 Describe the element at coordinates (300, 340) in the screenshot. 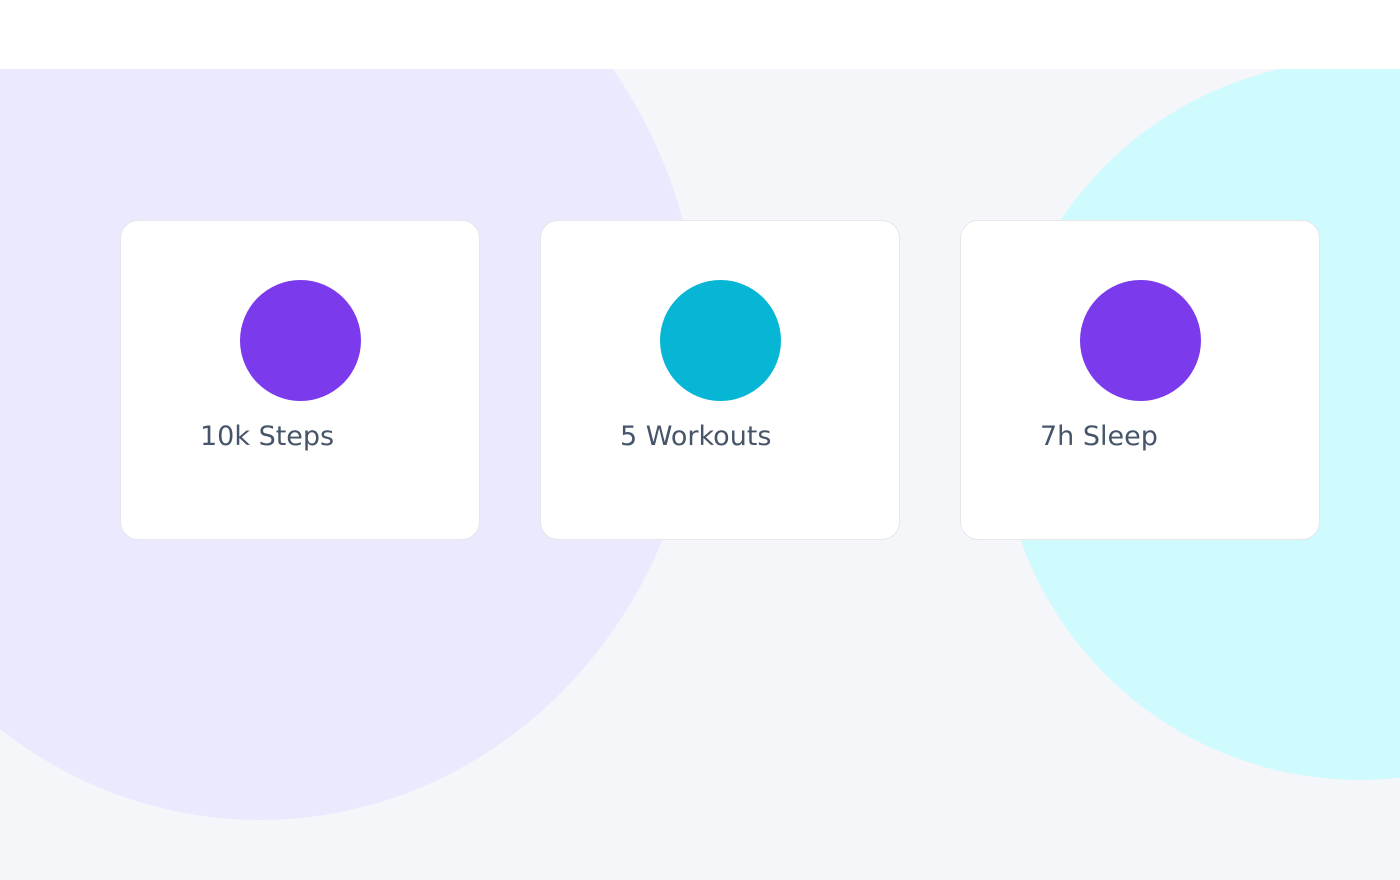

I see `steps-circle-icon` at that location.